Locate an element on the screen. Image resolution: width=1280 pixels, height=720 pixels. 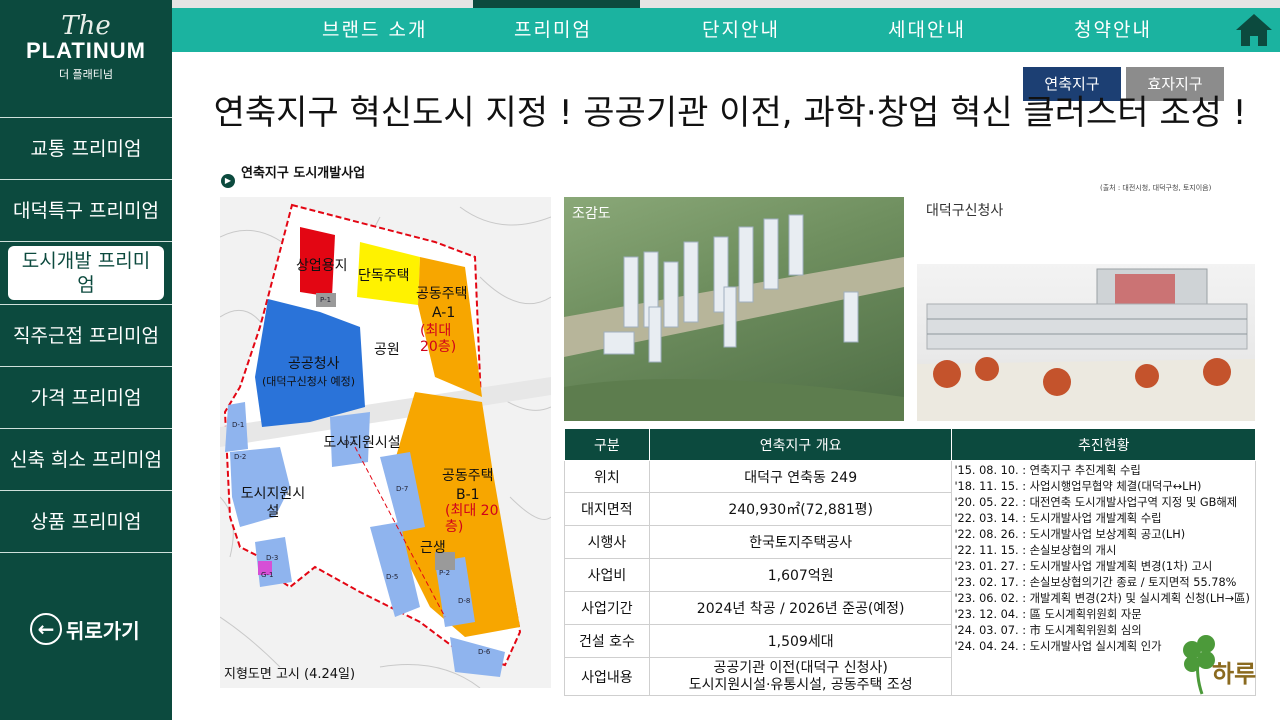
back-button: ← 뒤로가기 is located at coordinates (85, 629).